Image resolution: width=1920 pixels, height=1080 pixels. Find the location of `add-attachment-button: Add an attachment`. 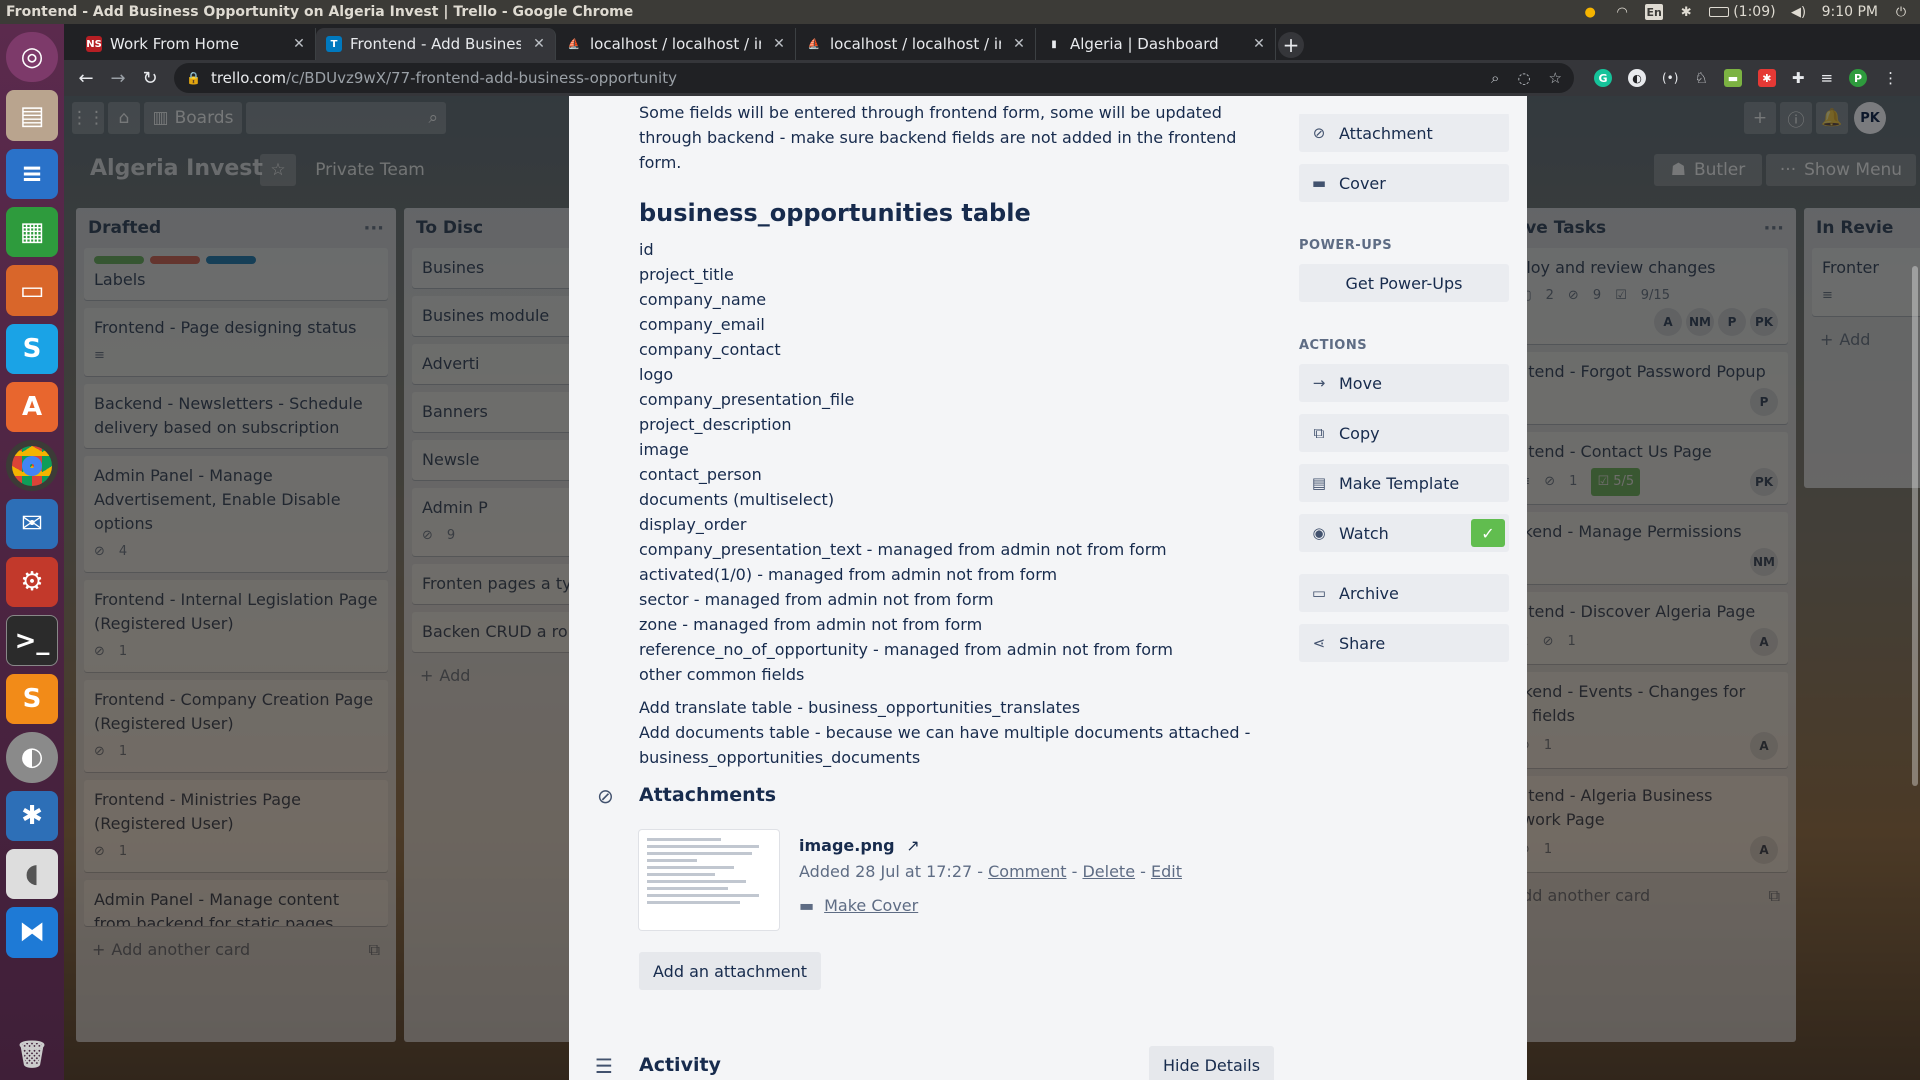

add-attachment-button: Add an attachment is located at coordinates (730, 971).